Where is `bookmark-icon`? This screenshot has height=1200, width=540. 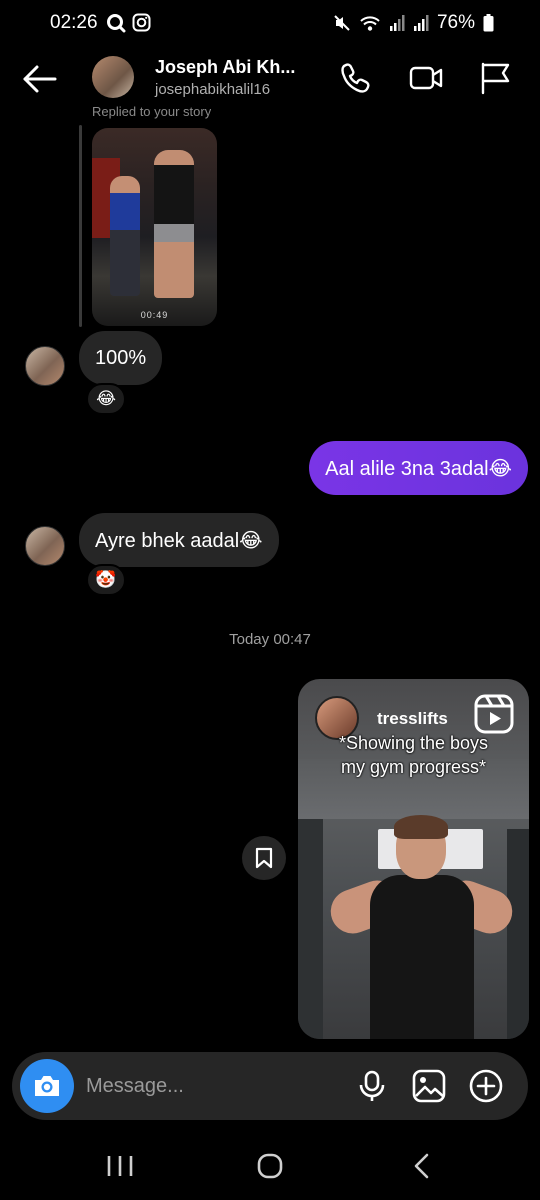 bookmark-icon is located at coordinates (264, 858).